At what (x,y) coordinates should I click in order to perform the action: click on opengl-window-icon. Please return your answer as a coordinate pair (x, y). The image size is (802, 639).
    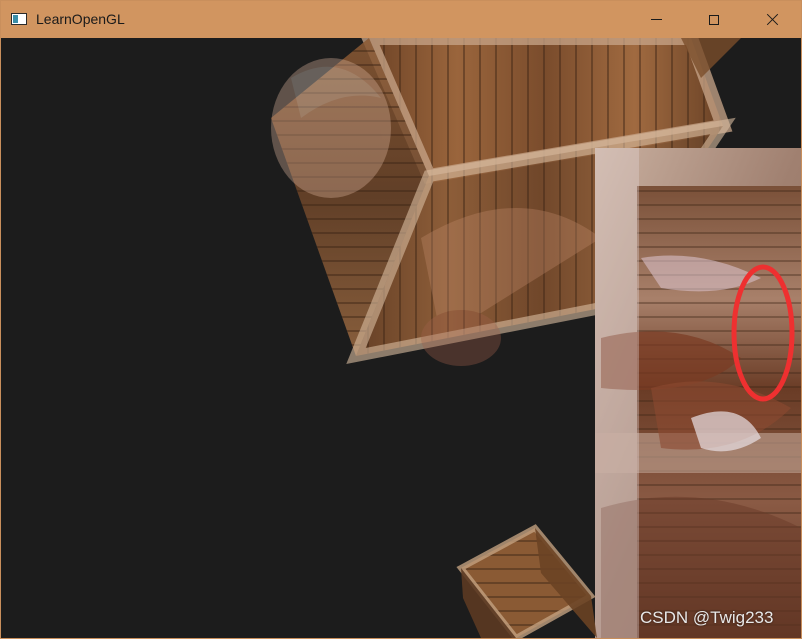
    Looking at the image, I should click on (19, 19).